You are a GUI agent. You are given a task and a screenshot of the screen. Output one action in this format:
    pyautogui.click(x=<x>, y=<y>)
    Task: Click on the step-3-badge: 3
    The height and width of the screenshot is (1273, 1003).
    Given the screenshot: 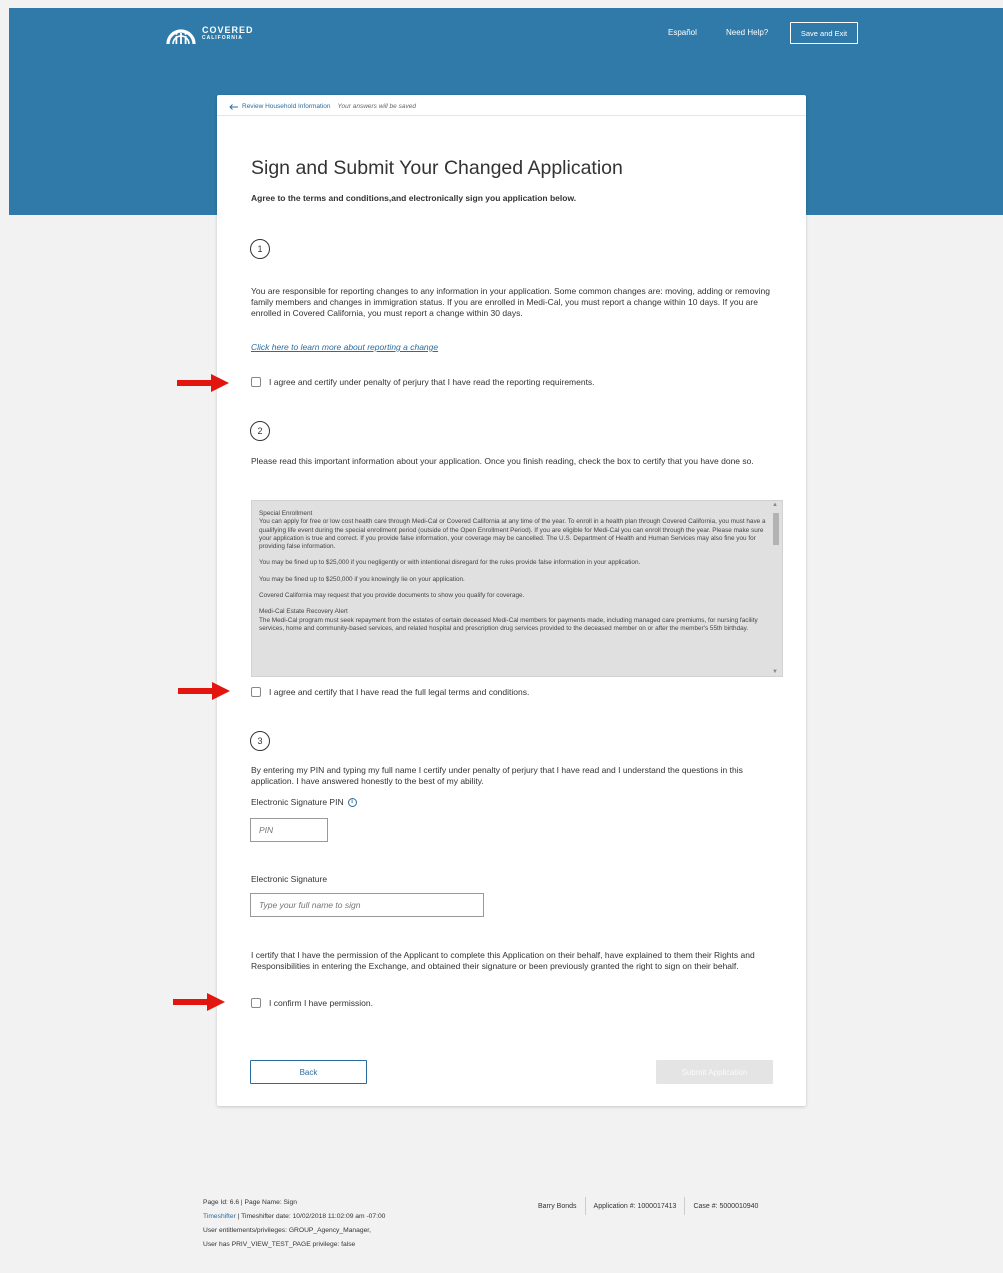 What is the action you would take?
    pyautogui.click(x=260, y=741)
    